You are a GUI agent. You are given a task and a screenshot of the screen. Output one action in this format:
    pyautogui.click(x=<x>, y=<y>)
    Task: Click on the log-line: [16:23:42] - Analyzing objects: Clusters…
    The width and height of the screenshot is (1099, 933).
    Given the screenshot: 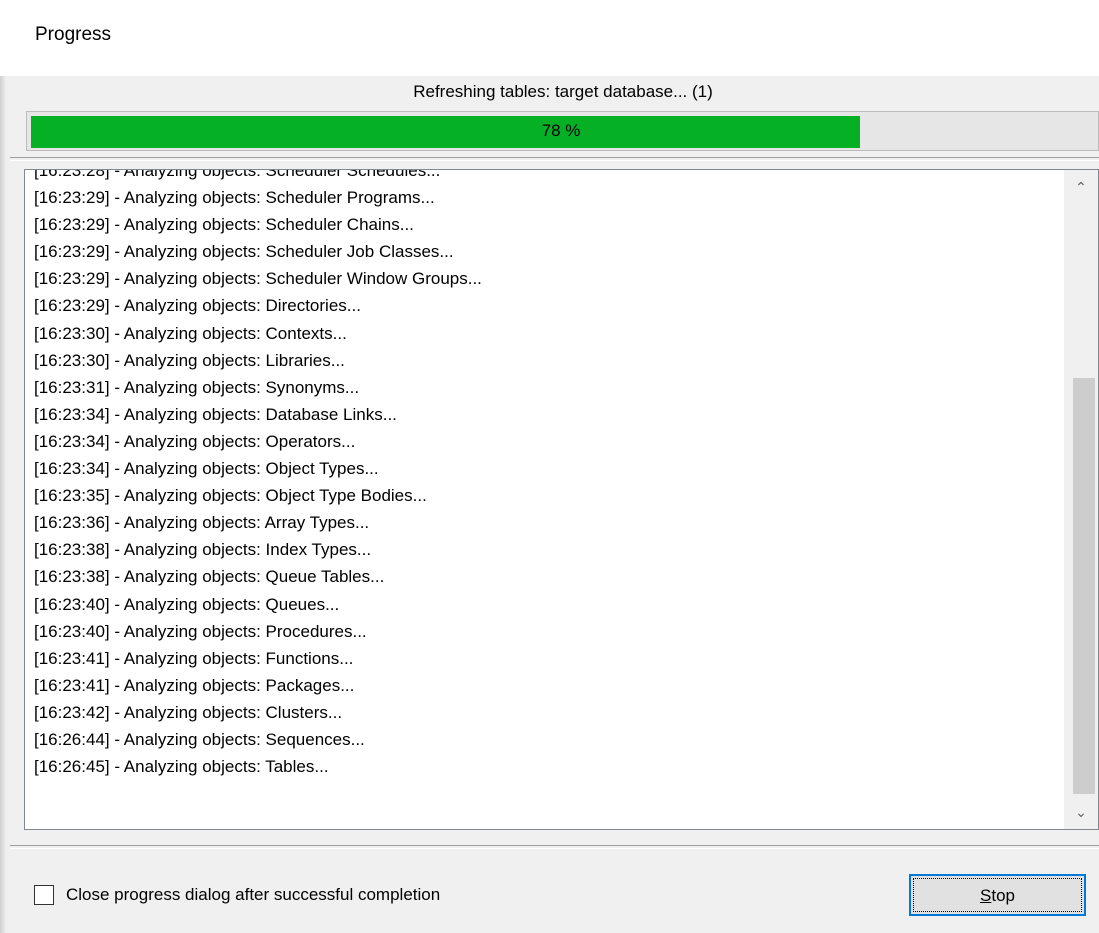 What is the action you would take?
    pyautogui.click(x=188, y=712)
    